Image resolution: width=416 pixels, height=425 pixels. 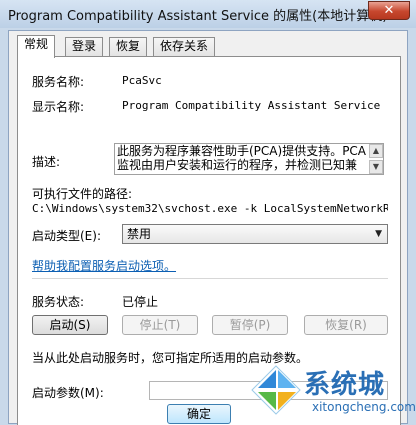 I want to click on description-line: 此服务为程序兼容性助手(PCA)提供支持。PCA, so click(x=242, y=151).